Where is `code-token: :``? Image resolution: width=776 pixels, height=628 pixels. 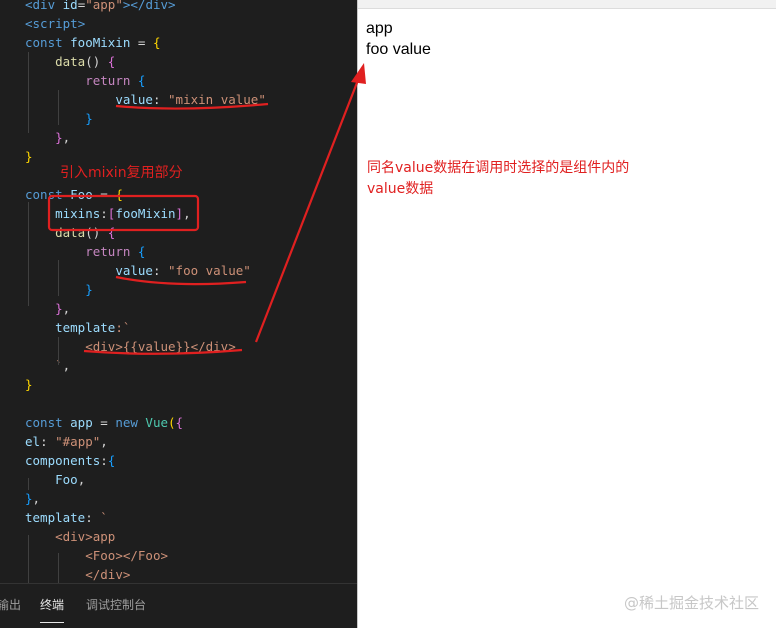 code-token: :` is located at coordinates (123, 327).